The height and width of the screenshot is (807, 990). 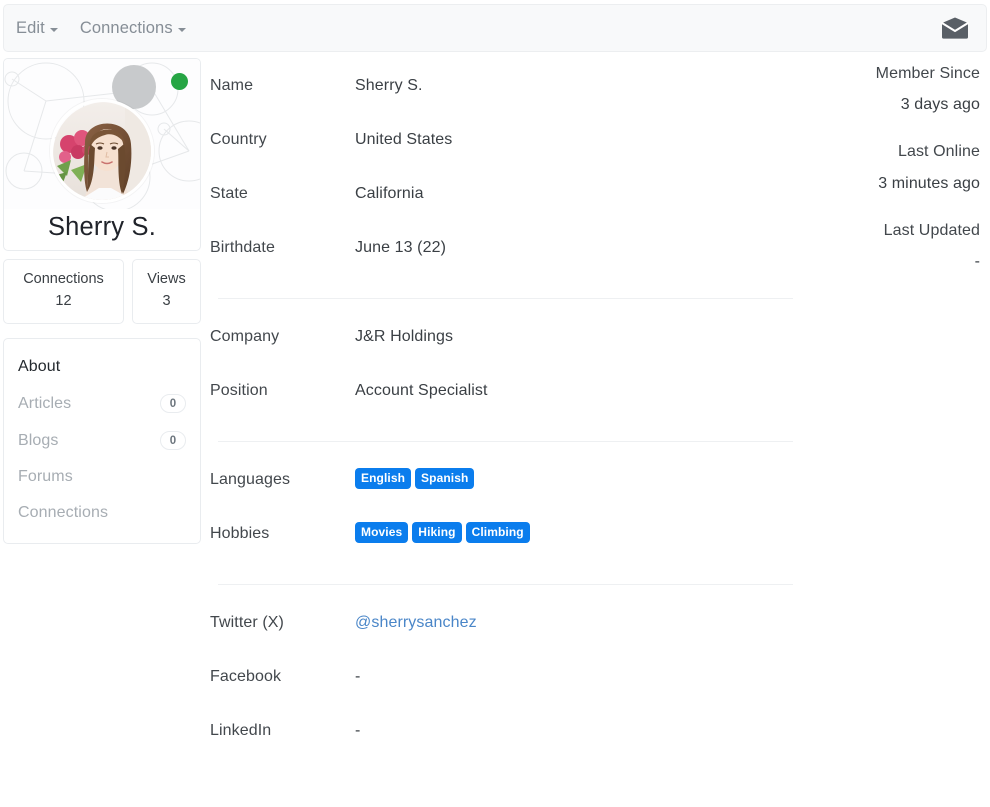 I want to click on field-label-hobbies: Hobbies, so click(x=240, y=533).